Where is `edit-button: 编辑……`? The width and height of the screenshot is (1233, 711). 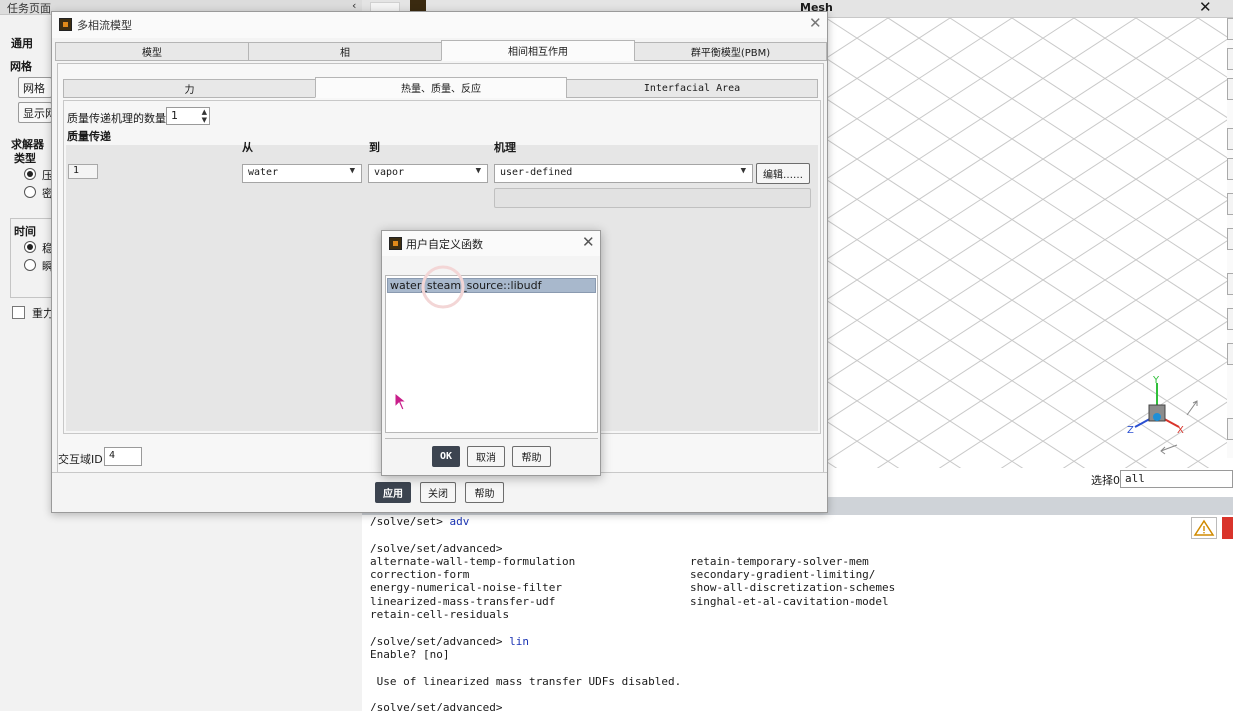 edit-button: 编辑…… is located at coordinates (783, 173).